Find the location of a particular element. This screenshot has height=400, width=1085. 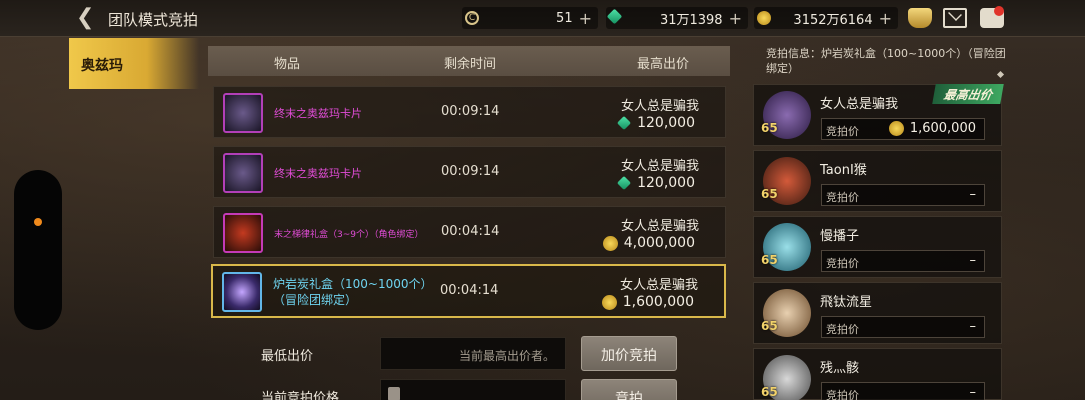

min-bid-label: 最低出价 is located at coordinates (287, 356).